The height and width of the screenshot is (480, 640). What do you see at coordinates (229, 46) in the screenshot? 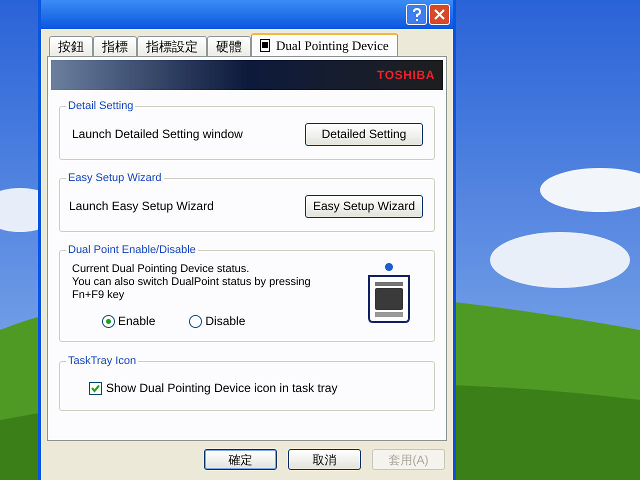
I see `tab: 硬體` at bounding box center [229, 46].